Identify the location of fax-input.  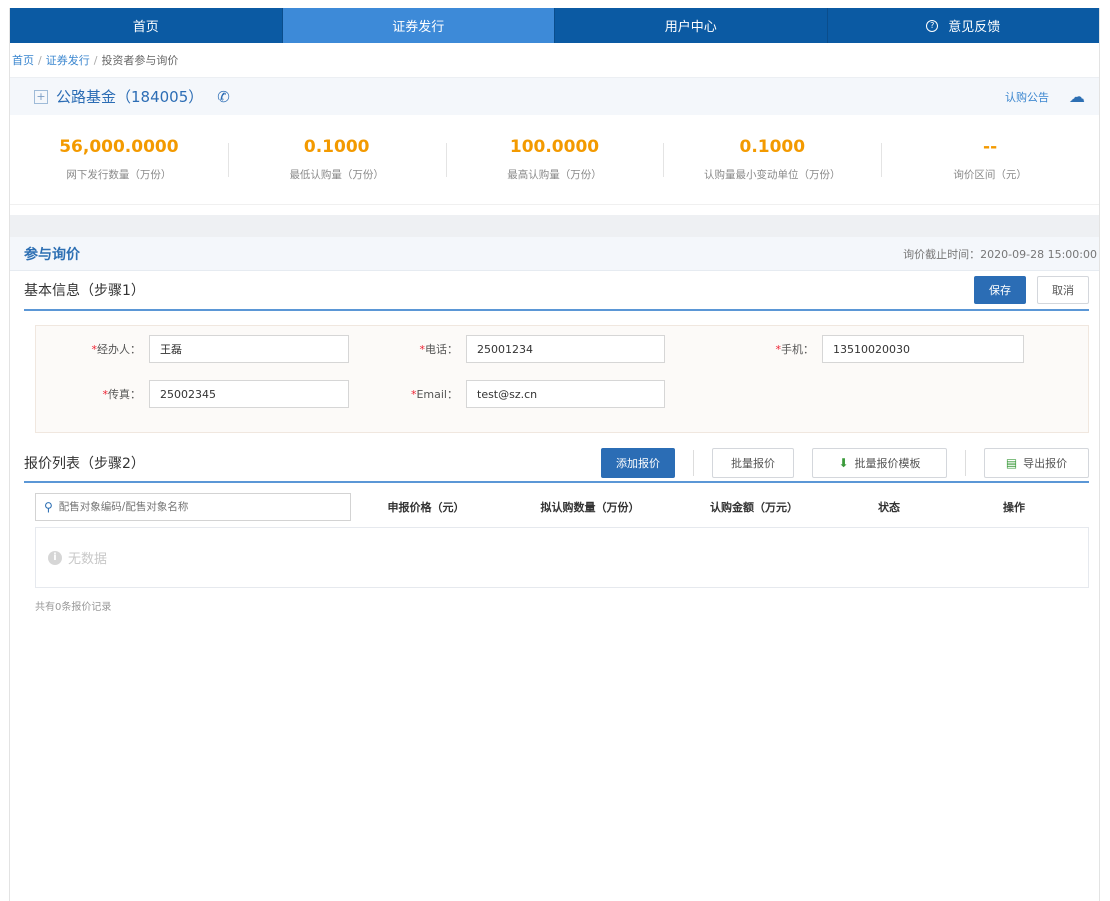
(249, 394).